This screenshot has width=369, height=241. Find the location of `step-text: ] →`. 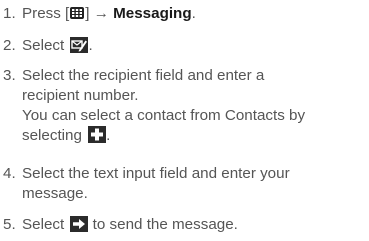

step-text: ] → is located at coordinates (99, 13).